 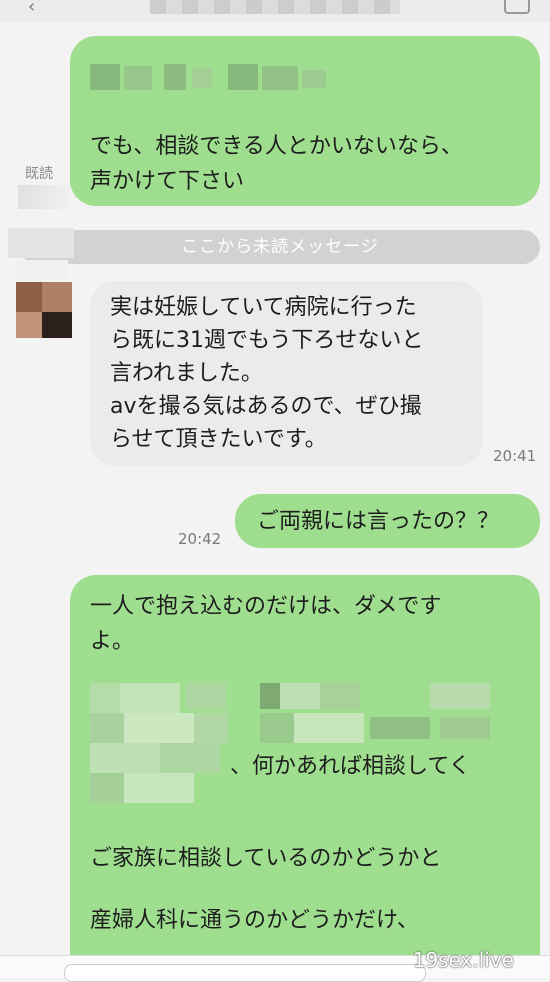 What do you see at coordinates (275, 7) in the screenshot?
I see `blurred-chat-title` at bounding box center [275, 7].